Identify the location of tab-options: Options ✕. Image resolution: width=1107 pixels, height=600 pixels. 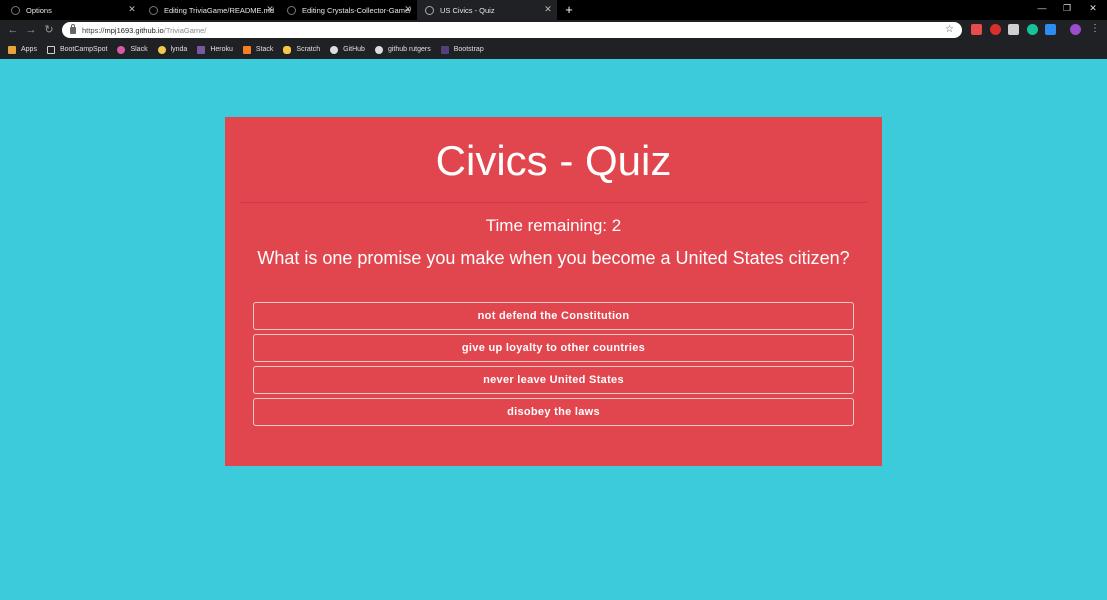
(72, 10).